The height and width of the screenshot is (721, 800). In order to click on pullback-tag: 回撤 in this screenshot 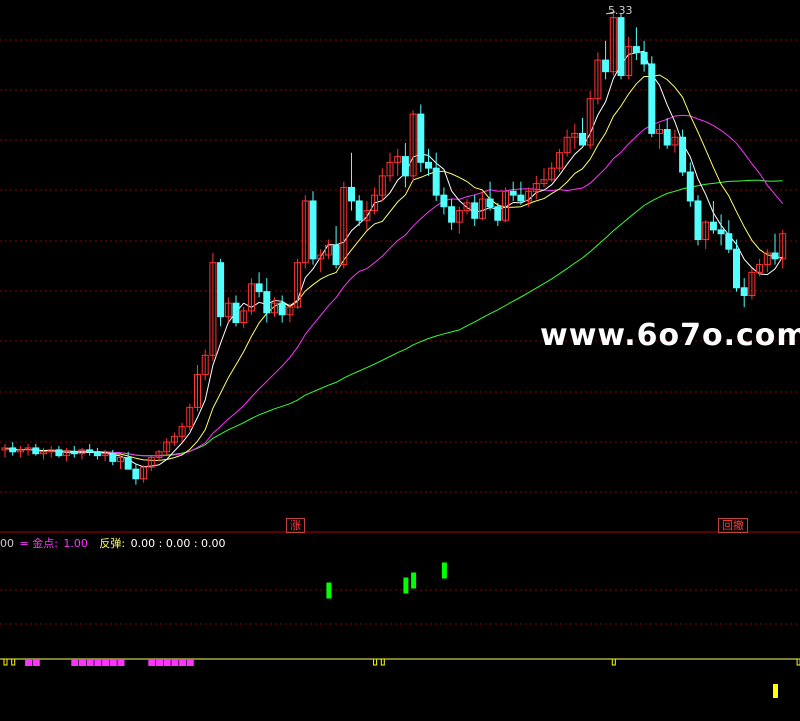, I will do `click(733, 525)`.